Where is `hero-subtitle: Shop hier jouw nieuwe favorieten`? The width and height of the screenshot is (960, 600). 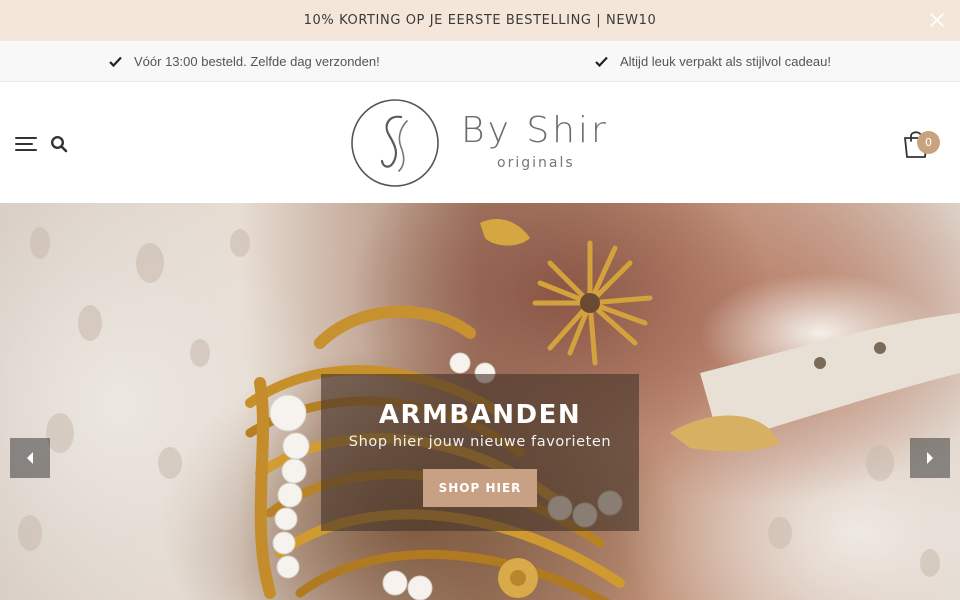 hero-subtitle: Shop hier jouw nieuwe favorieten is located at coordinates (480, 442).